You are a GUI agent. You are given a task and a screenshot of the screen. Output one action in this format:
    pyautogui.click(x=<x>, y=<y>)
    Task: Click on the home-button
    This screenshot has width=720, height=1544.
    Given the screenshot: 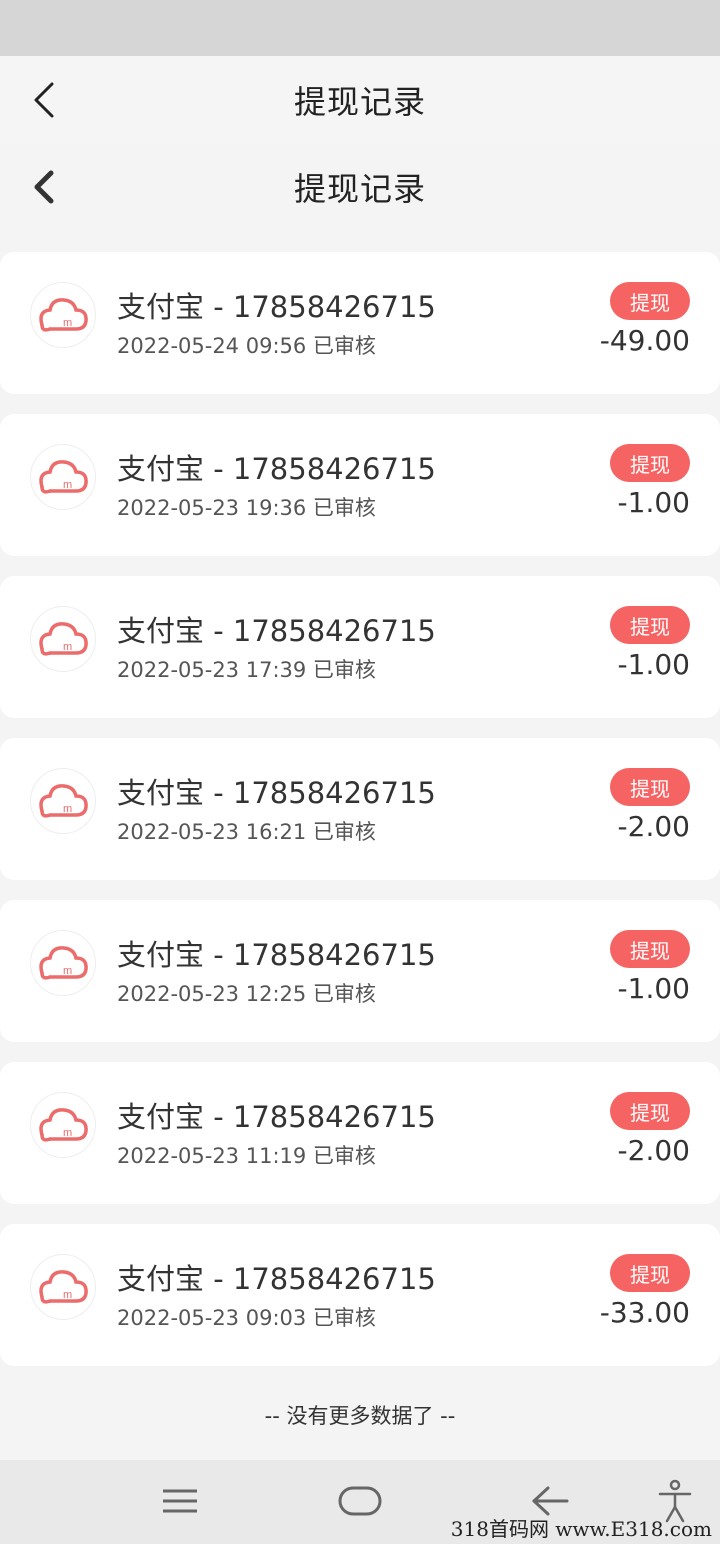 What is the action you would take?
    pyautogui.click(x=360, y=1501)
    